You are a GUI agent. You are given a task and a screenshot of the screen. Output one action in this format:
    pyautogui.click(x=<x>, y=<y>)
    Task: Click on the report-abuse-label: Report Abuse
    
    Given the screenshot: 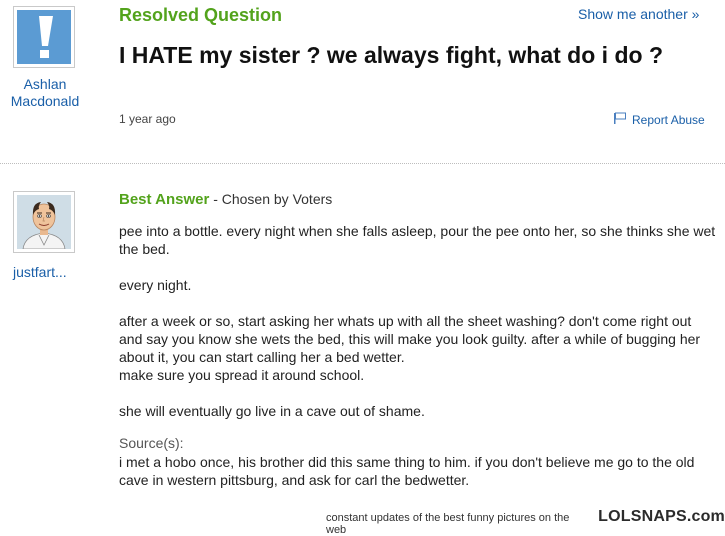 What is the action you would take?
    pyautogui.click(x=668, y=120)
    